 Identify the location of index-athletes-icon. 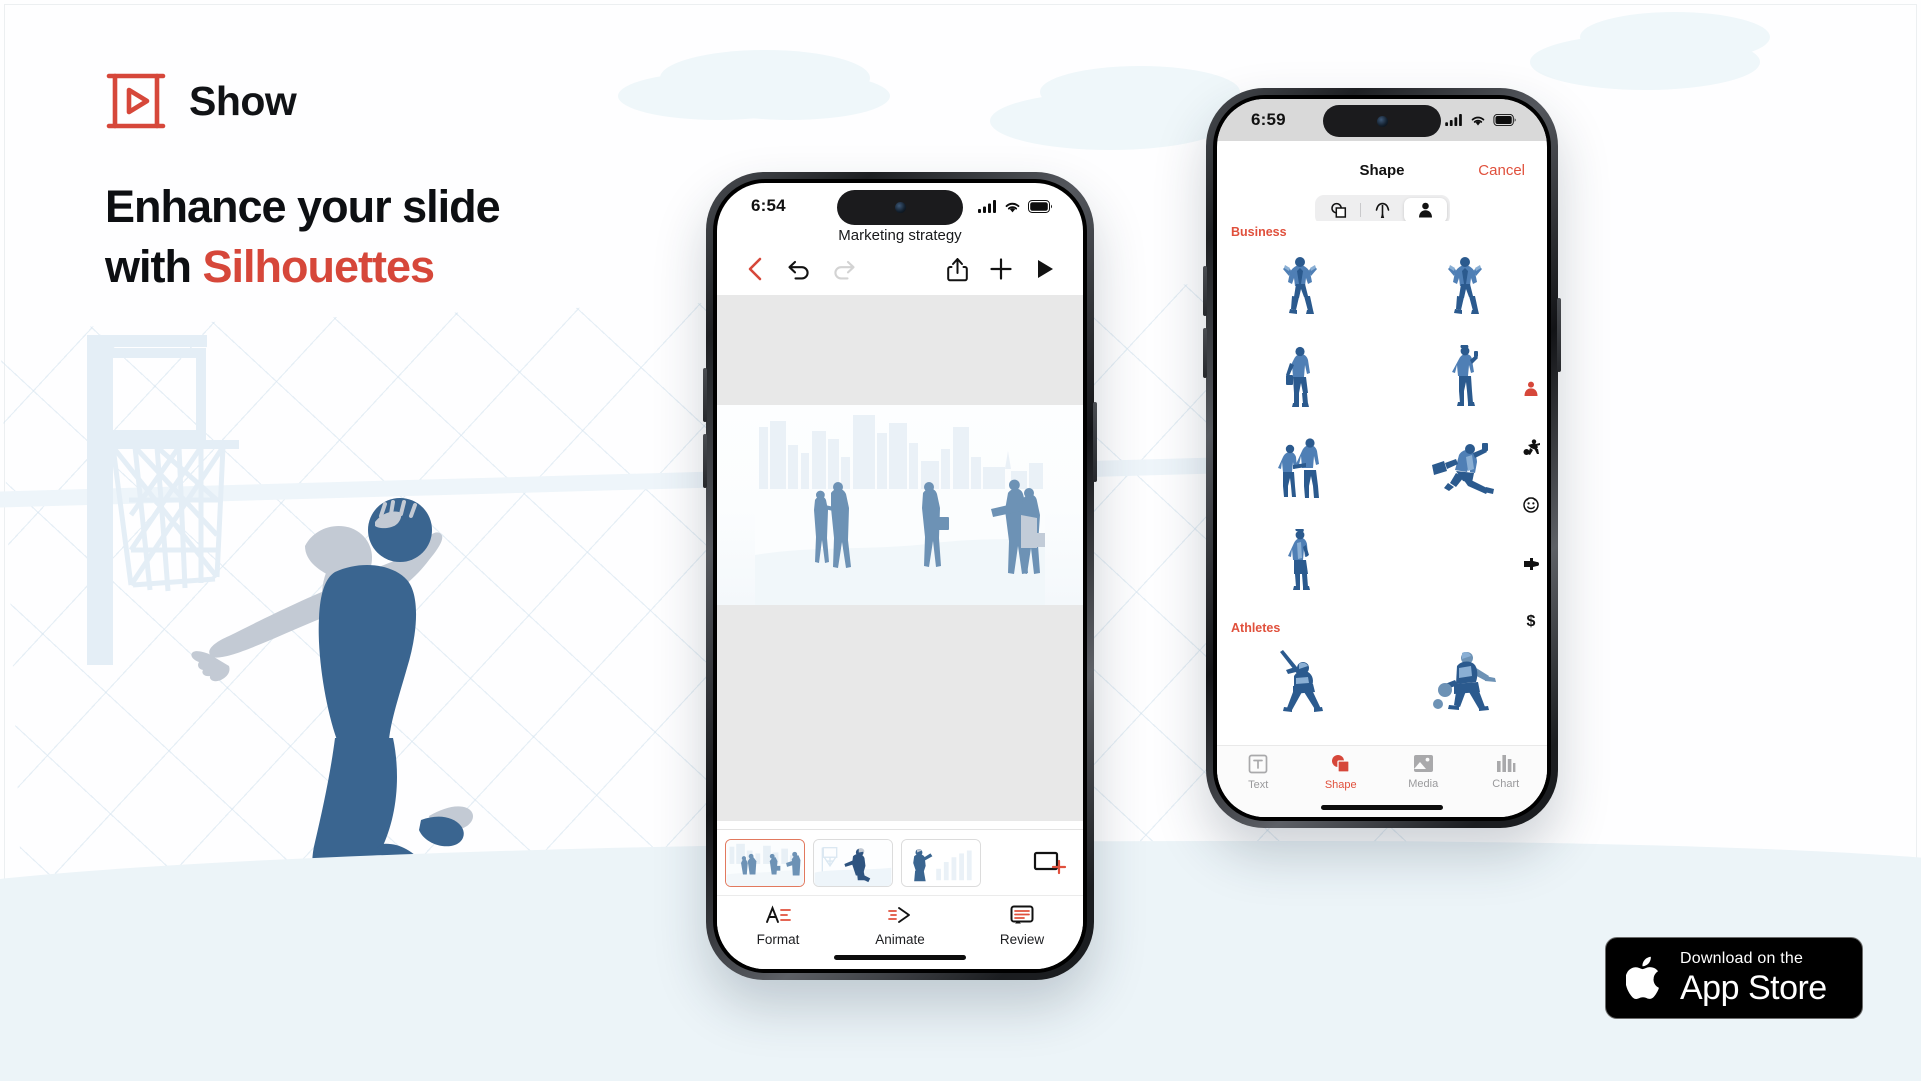
(1531, 447).